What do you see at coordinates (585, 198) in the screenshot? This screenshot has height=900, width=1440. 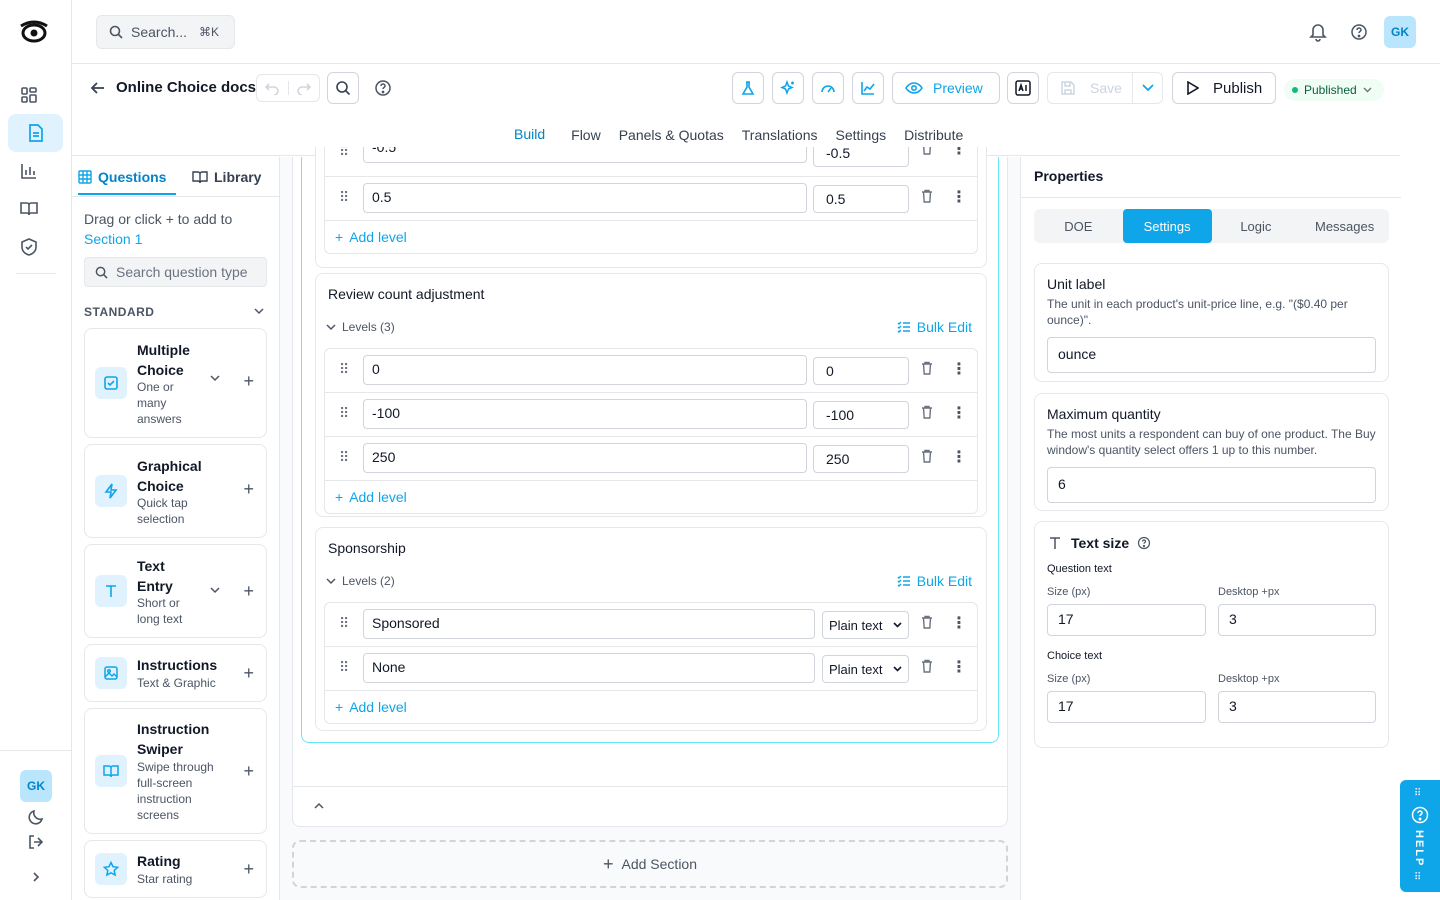 I see `level-label-input: 0.5` at bounding box center [585, 198].